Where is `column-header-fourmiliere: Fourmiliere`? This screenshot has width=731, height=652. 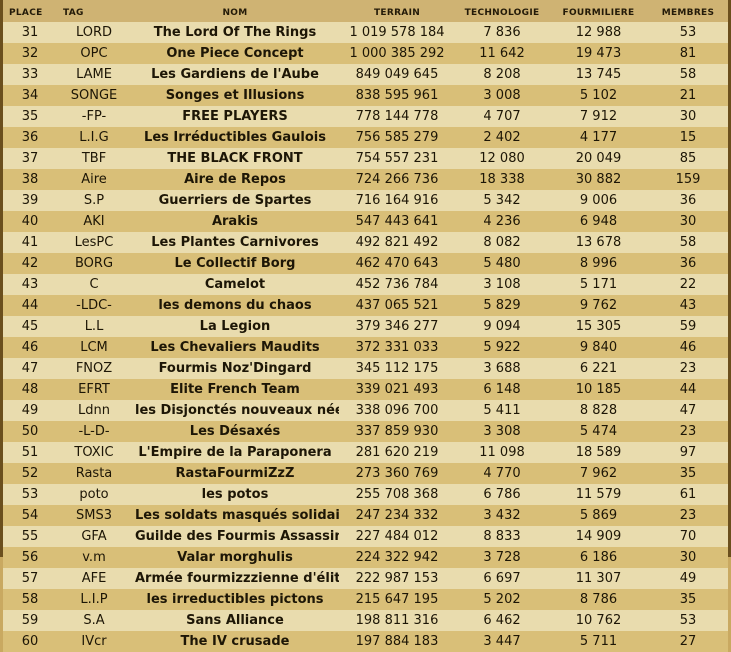
column-header-fourmiliere: Fourmiliere is located at coordinates (598, 11).